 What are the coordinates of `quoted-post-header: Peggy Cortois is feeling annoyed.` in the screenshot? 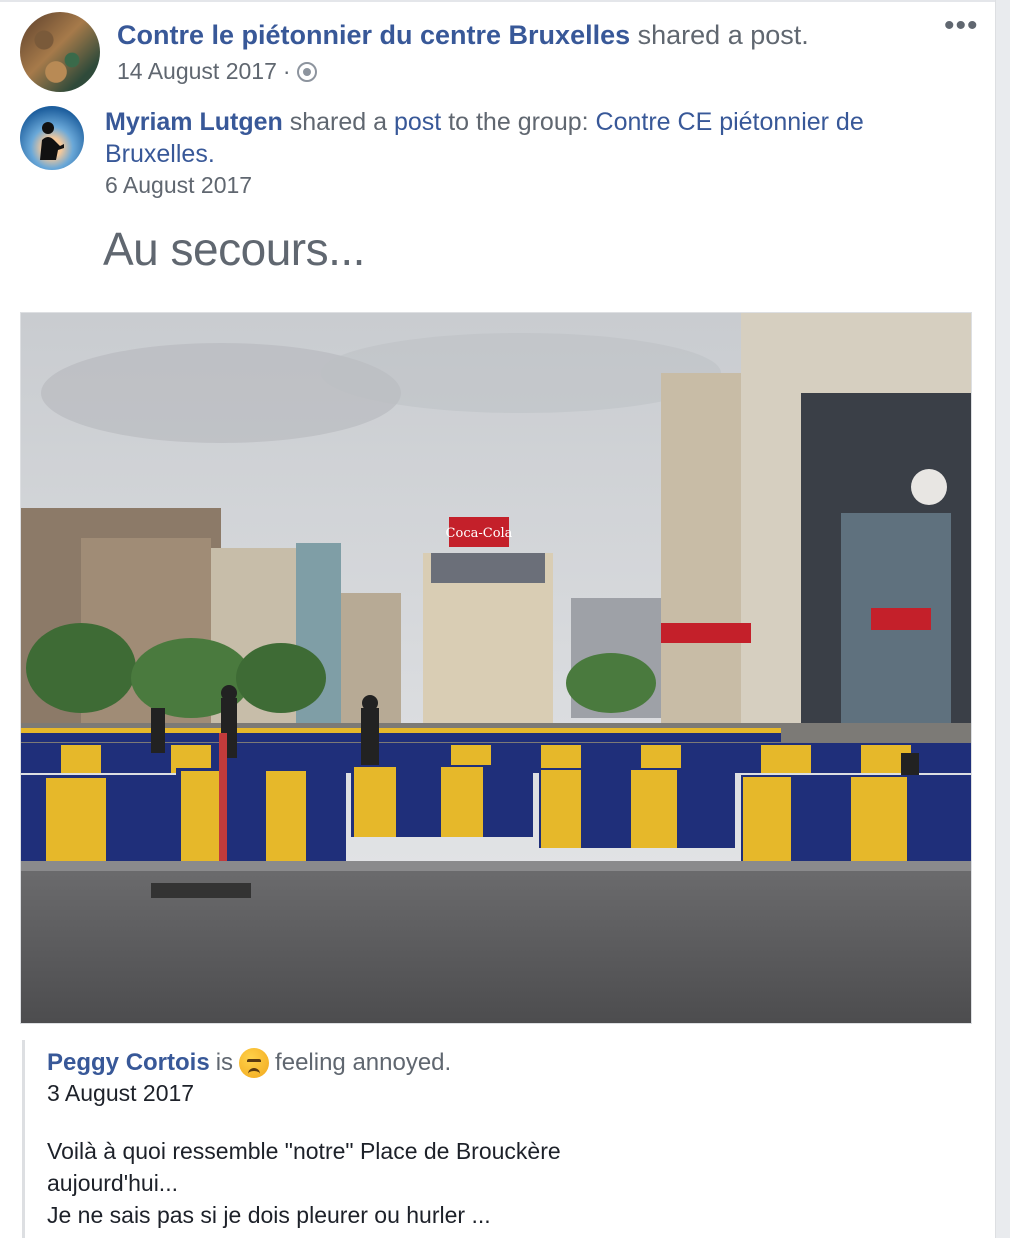 It's located at (249, 1063).